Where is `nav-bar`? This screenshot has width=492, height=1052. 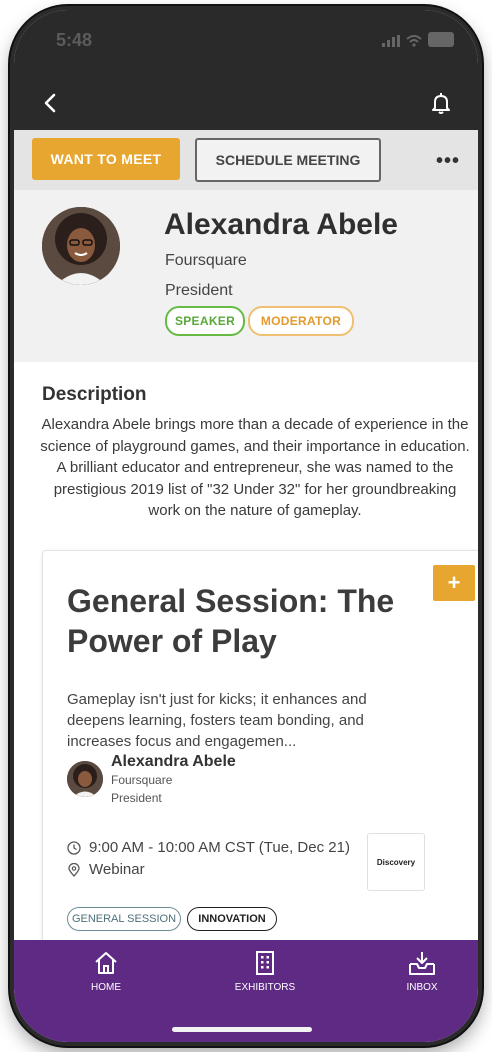
nav-bar is located at coordinates (246, 104).